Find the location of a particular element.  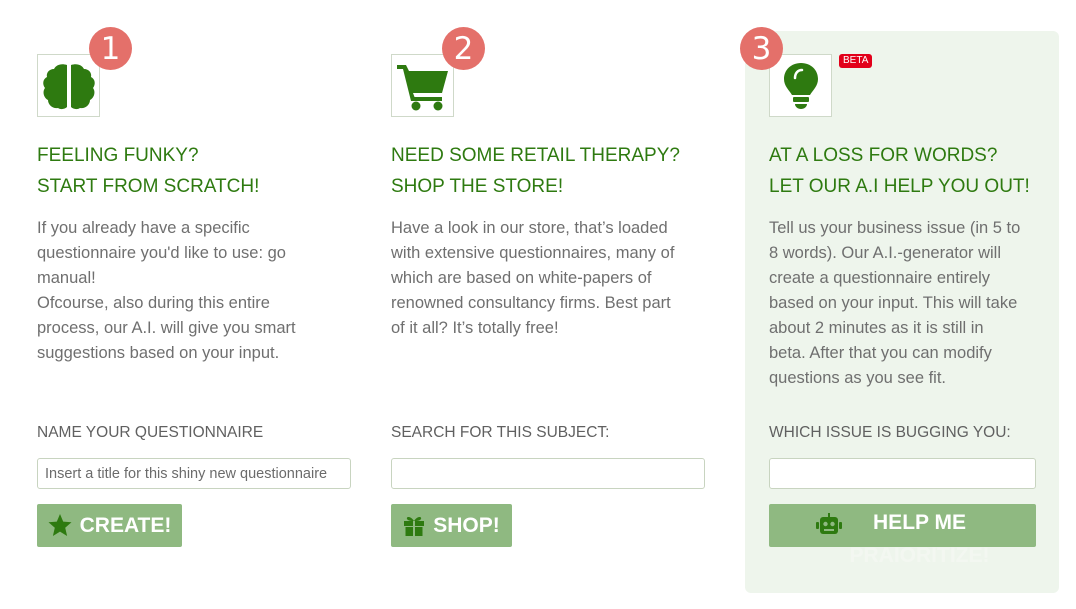

title-line-2: START FROM SCRATCH! is located at coordinates (148, 186).